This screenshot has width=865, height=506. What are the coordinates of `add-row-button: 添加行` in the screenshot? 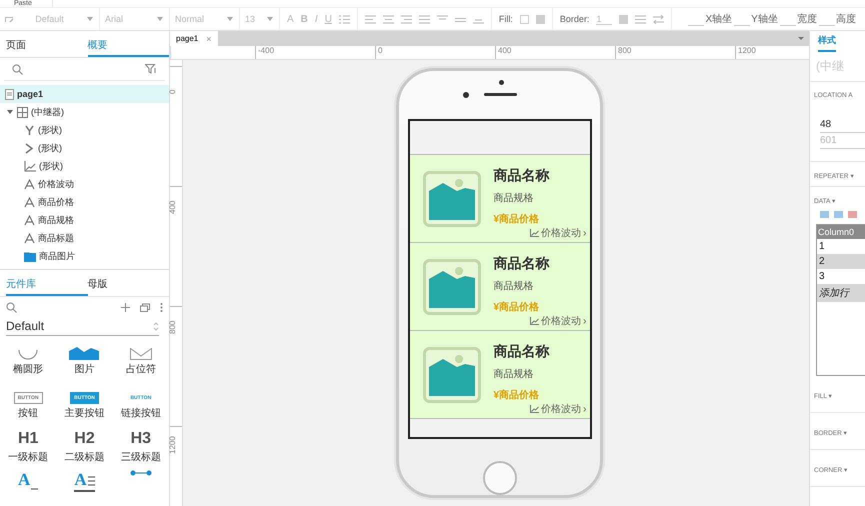 It's located at (841, 293).